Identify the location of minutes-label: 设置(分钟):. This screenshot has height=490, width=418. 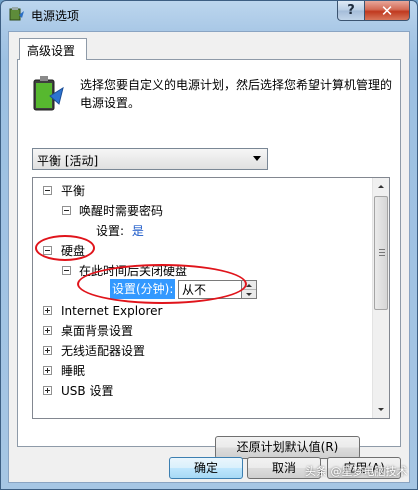
(143, 289).